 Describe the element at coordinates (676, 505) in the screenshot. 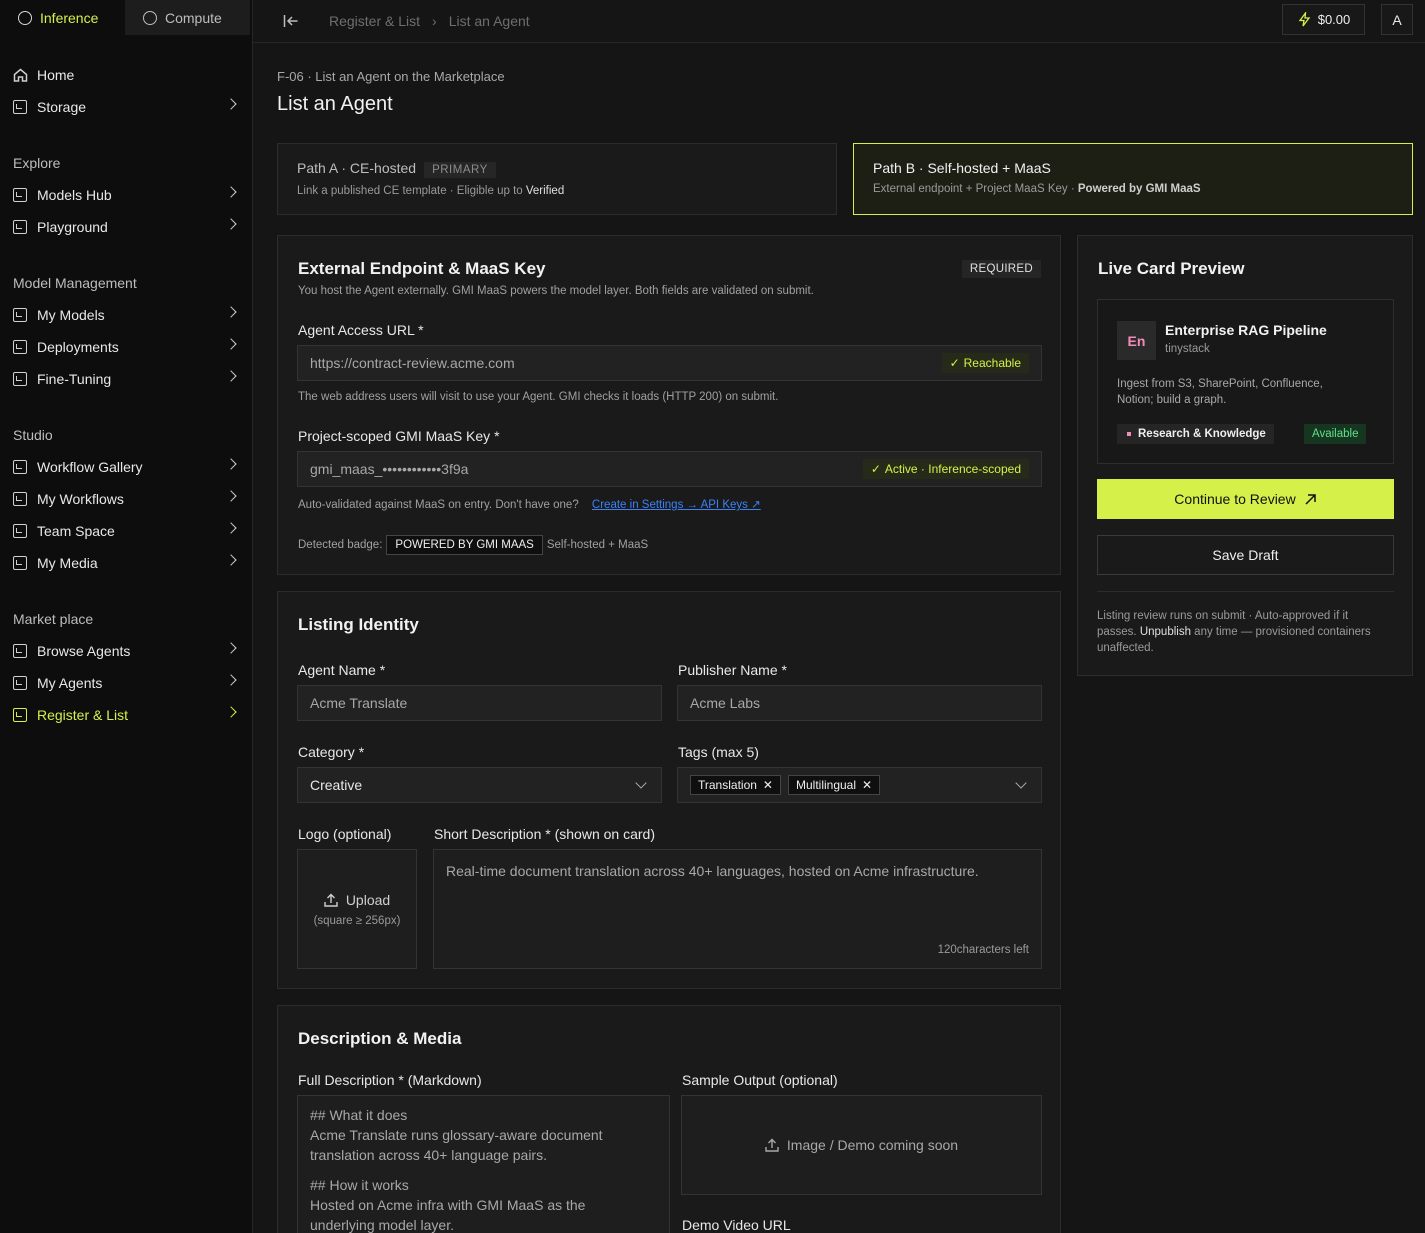

I see `create-api-key-link: Create in Settings → API Keys ↗` at that location.